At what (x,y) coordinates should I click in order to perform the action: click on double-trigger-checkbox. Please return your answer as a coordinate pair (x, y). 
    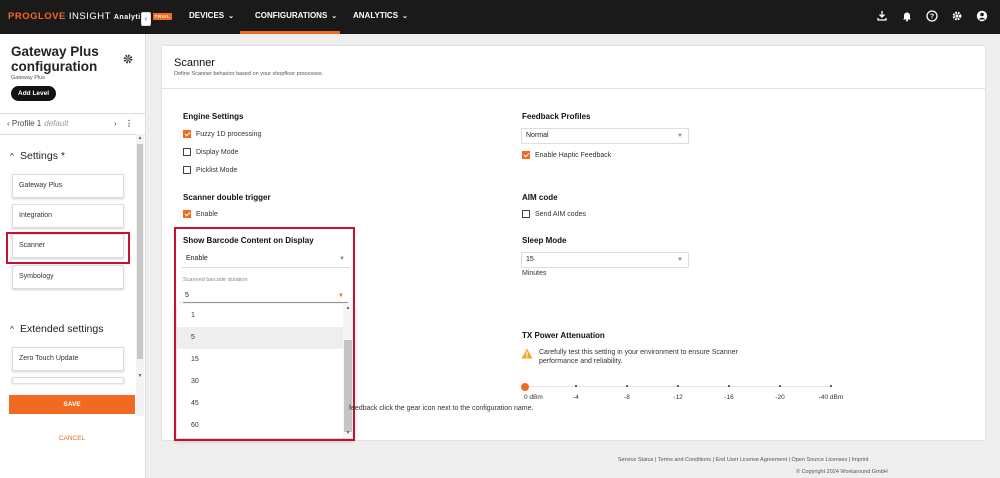
    Looking at the image, I should click on (187, 214).